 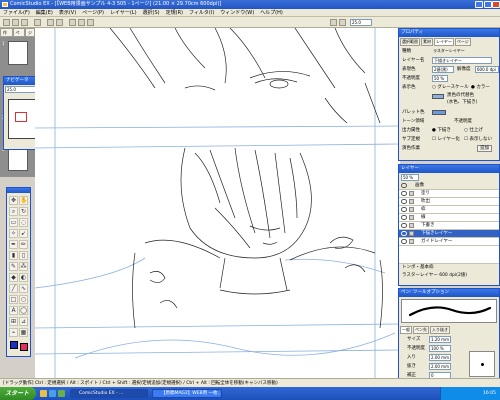 I want to click on open-file-icon, so click(x=15, y=22).